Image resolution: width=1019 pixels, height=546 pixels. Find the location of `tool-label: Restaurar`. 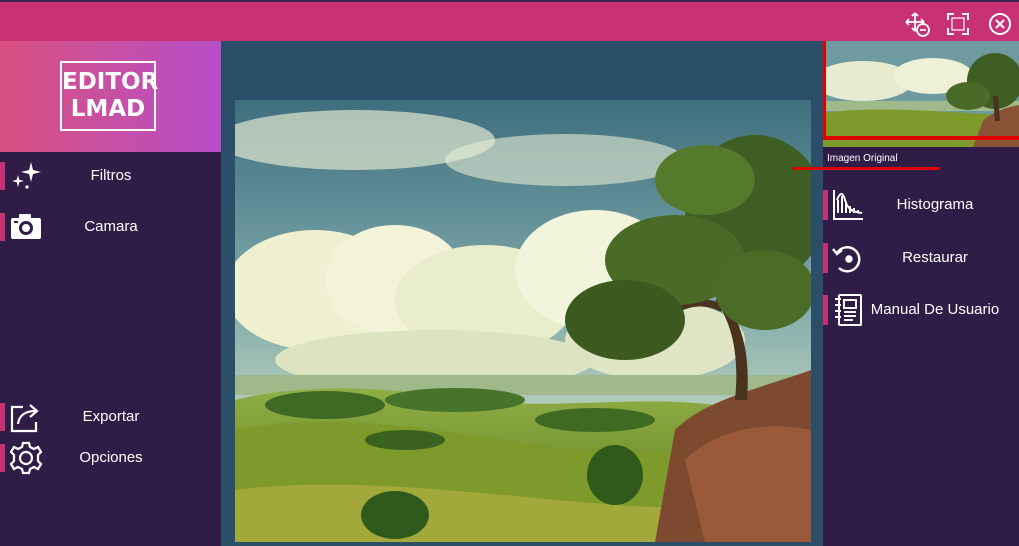

tool-label: Restaurar is located at coordinates (935, 257).